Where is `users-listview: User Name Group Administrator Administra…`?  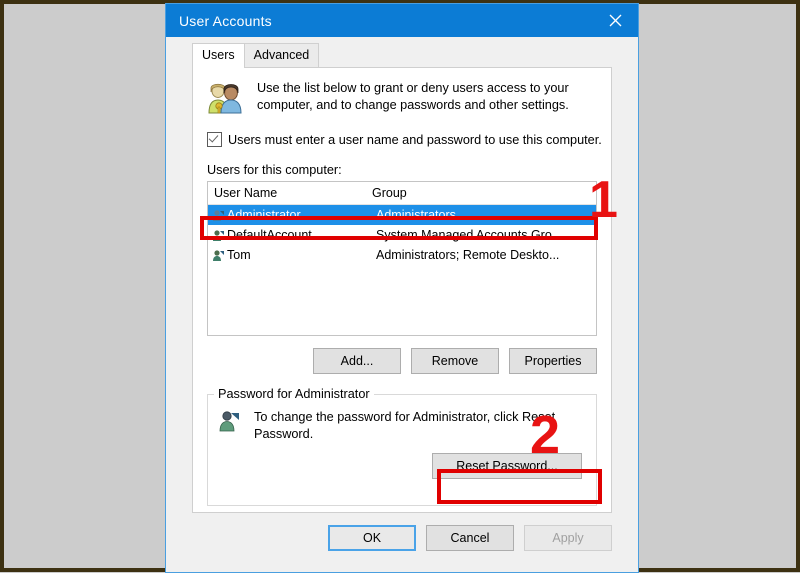
users-listview: User Name Group Administrator Administra… is located at coordinates (402, 258).